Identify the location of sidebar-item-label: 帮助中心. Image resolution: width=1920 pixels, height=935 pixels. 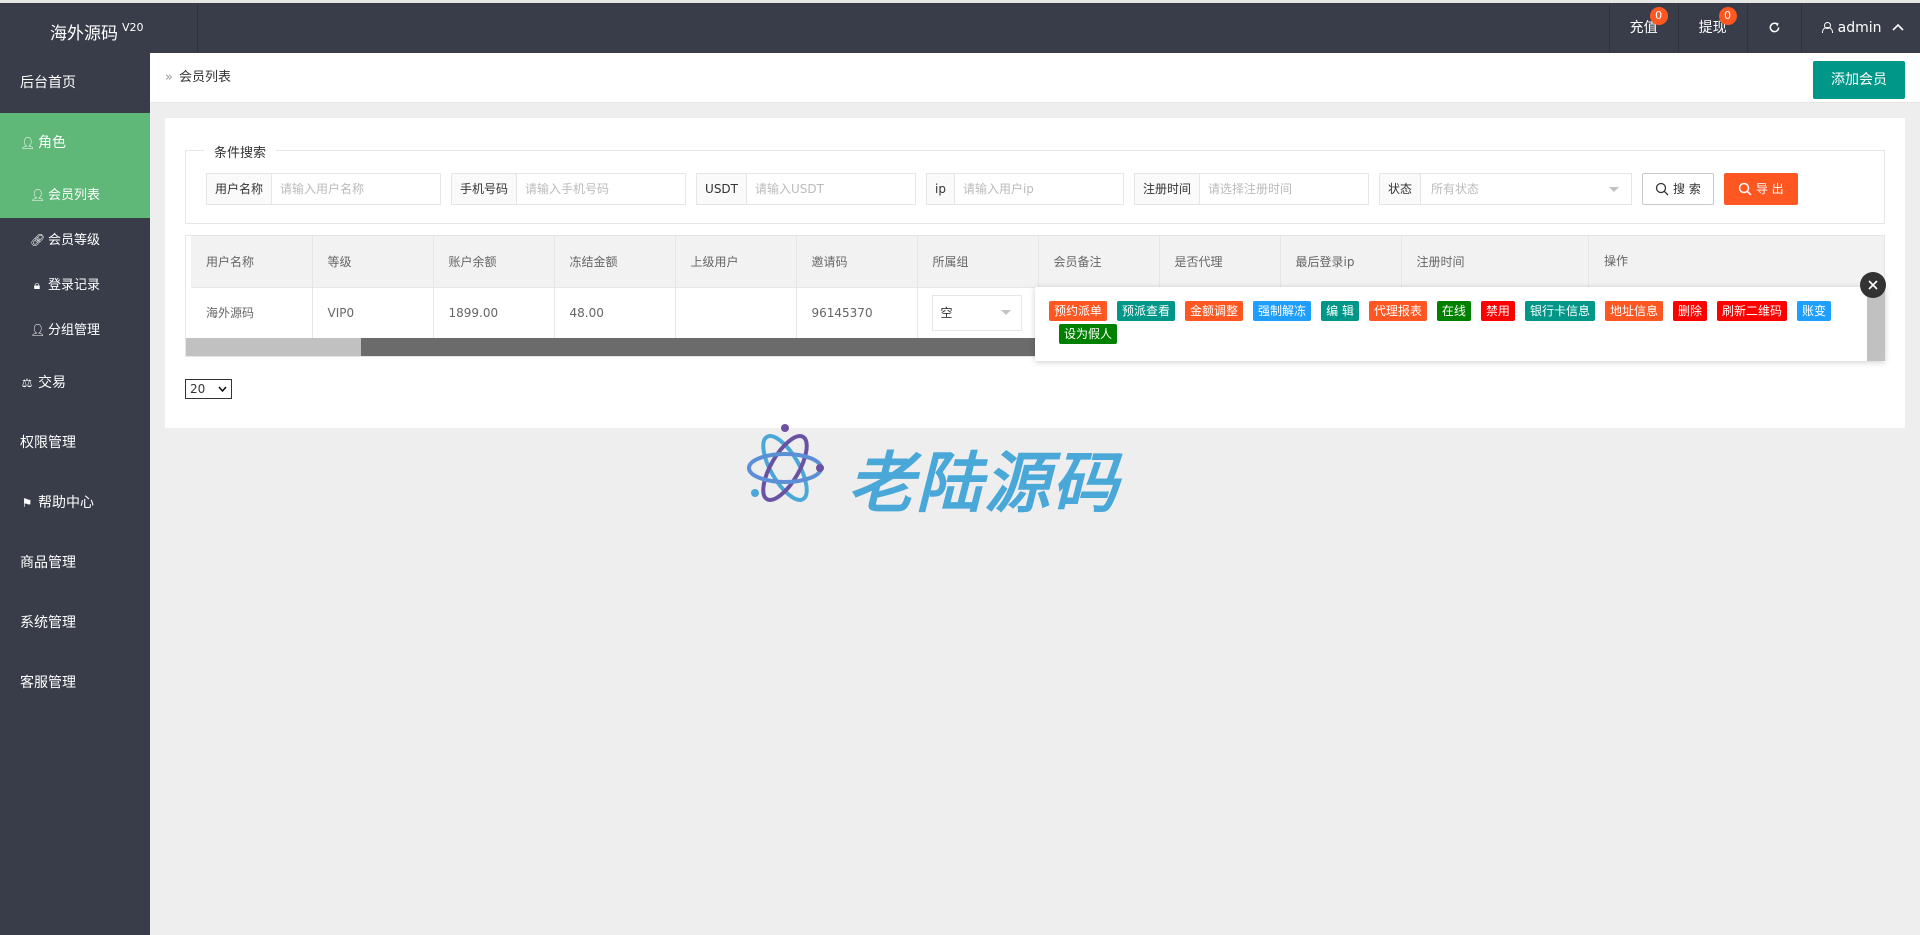
(66, 503).